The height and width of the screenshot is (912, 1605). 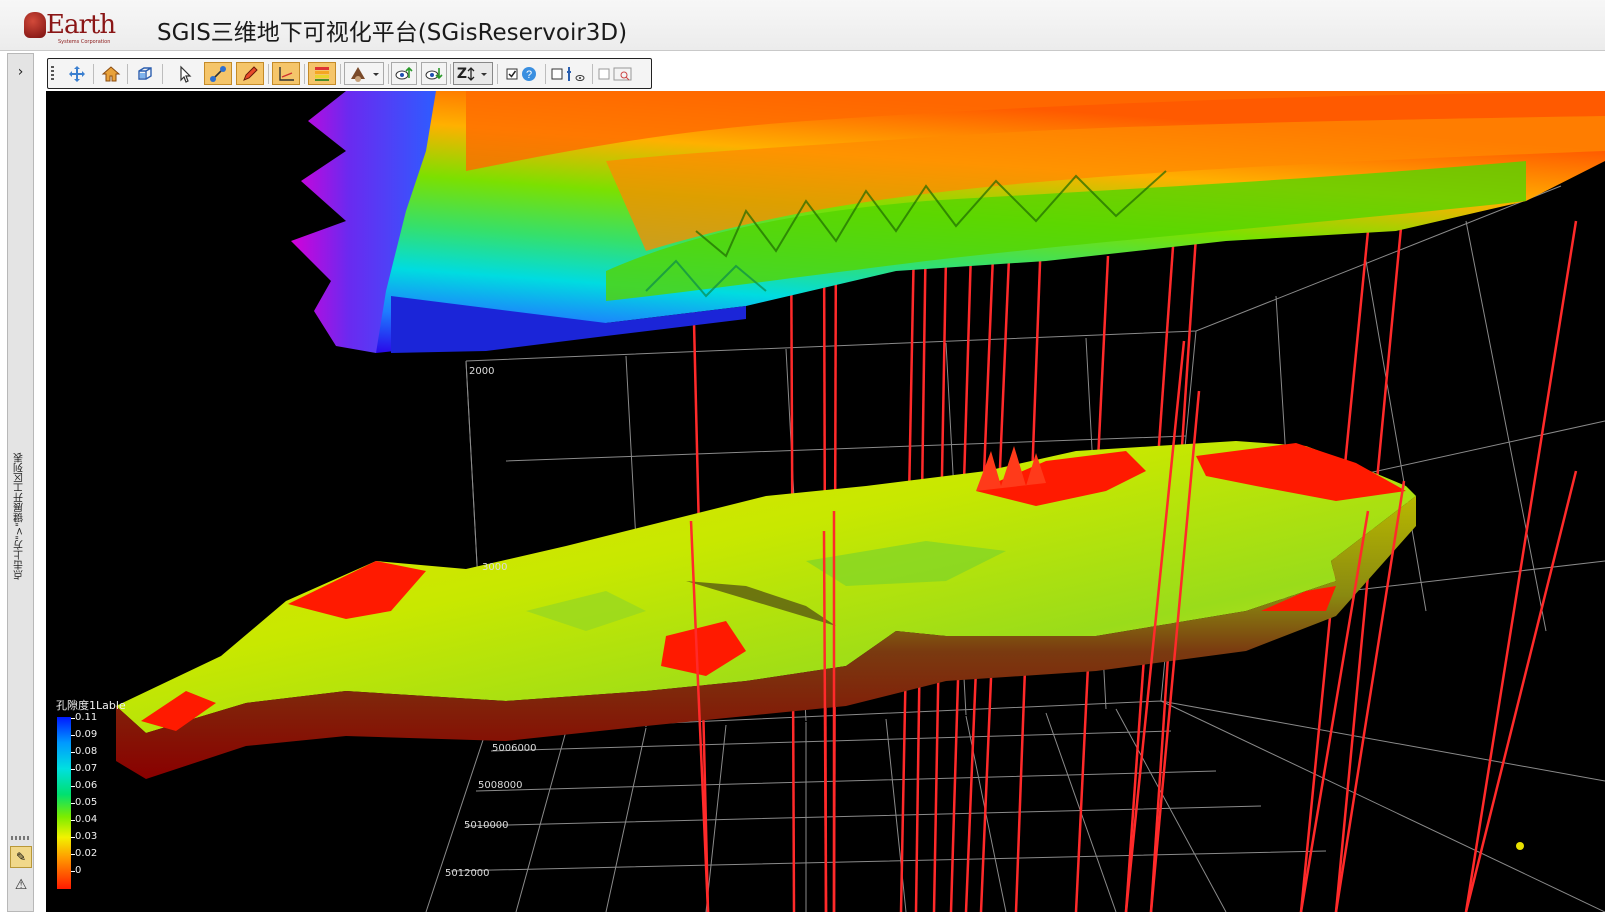 I want to click on select-pointer-button, so click(x=185, y=73).